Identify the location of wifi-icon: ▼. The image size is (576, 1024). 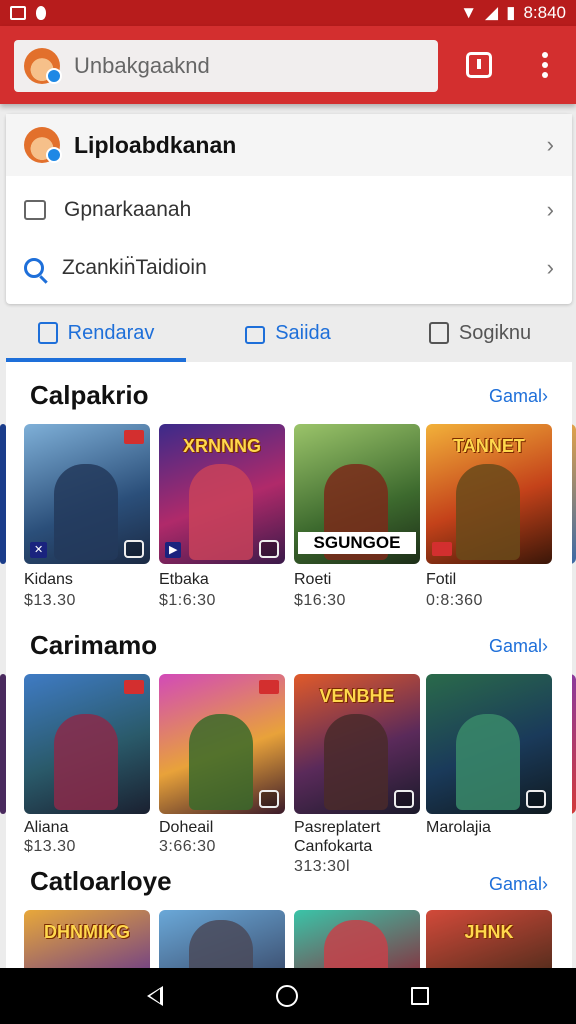
(469, 12).